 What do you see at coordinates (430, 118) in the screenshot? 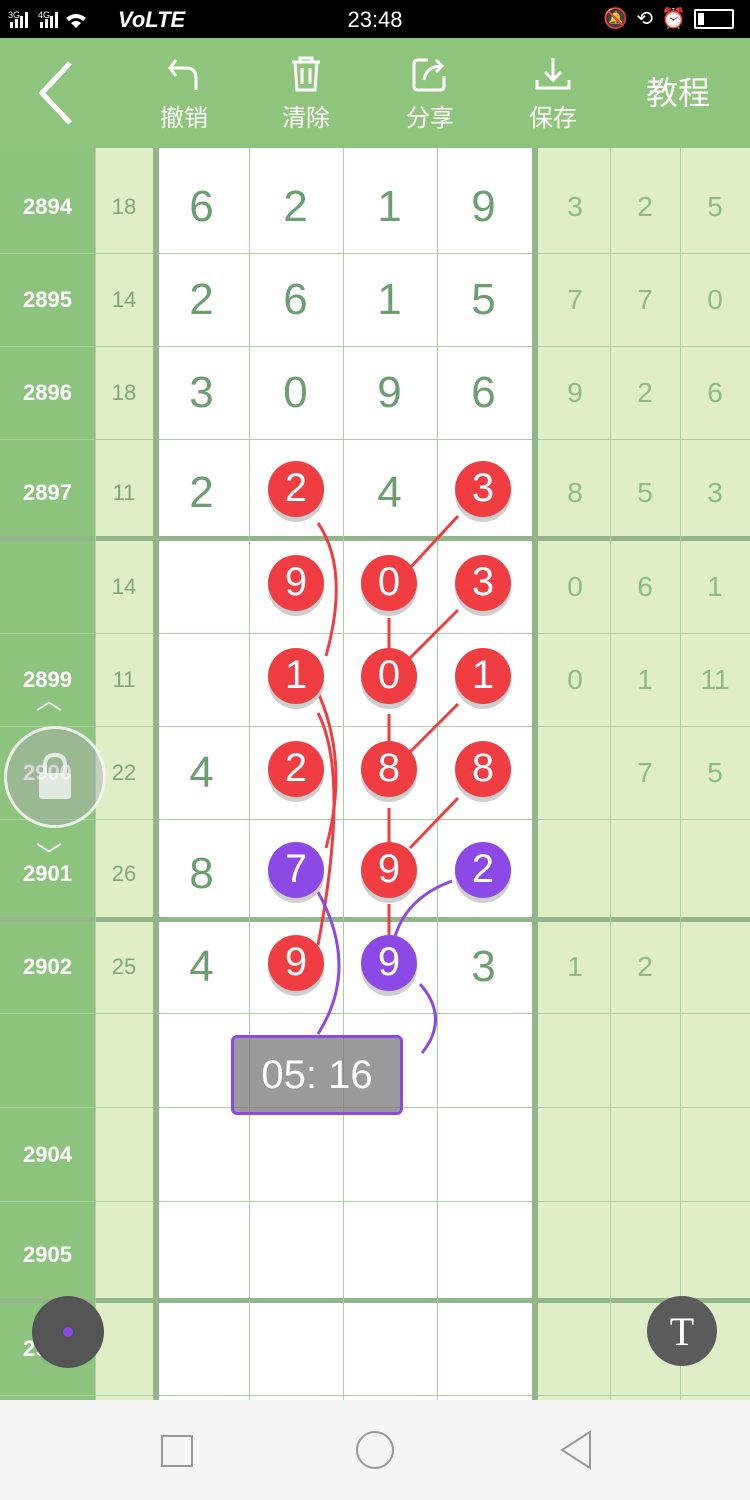
I see `share-label: 分享` at bounding box center [430, 118].